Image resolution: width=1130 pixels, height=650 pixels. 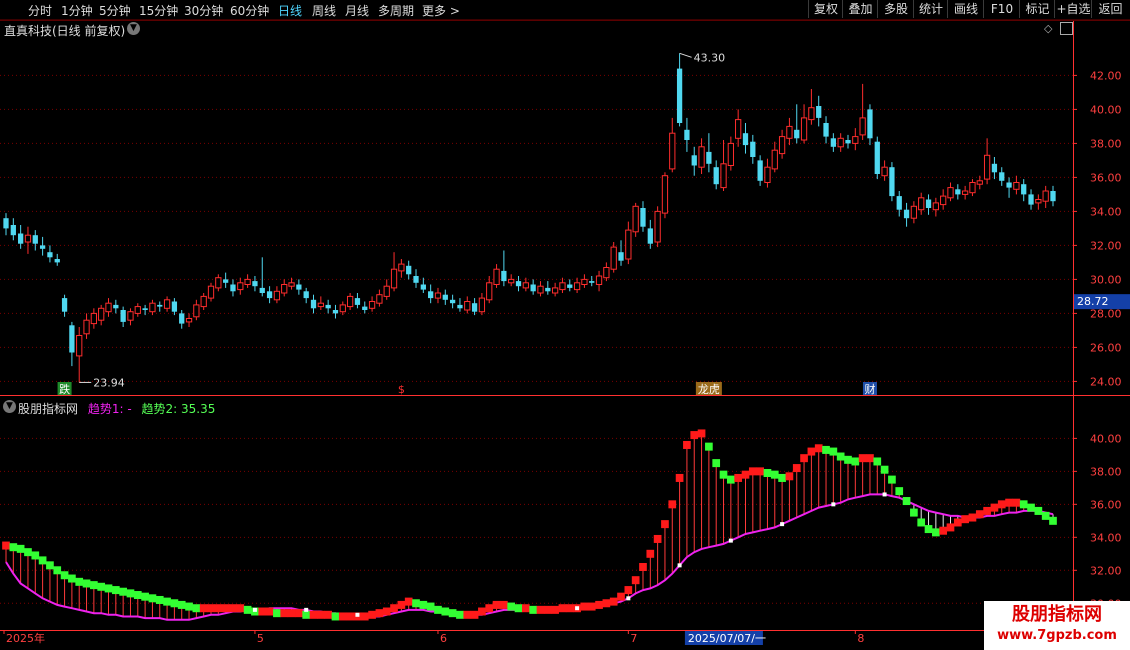 What do you see at coordinates (1106, 347) in the screenshot?
I see `y-tick-label: 26.00` at bounding box center [1106, 347].